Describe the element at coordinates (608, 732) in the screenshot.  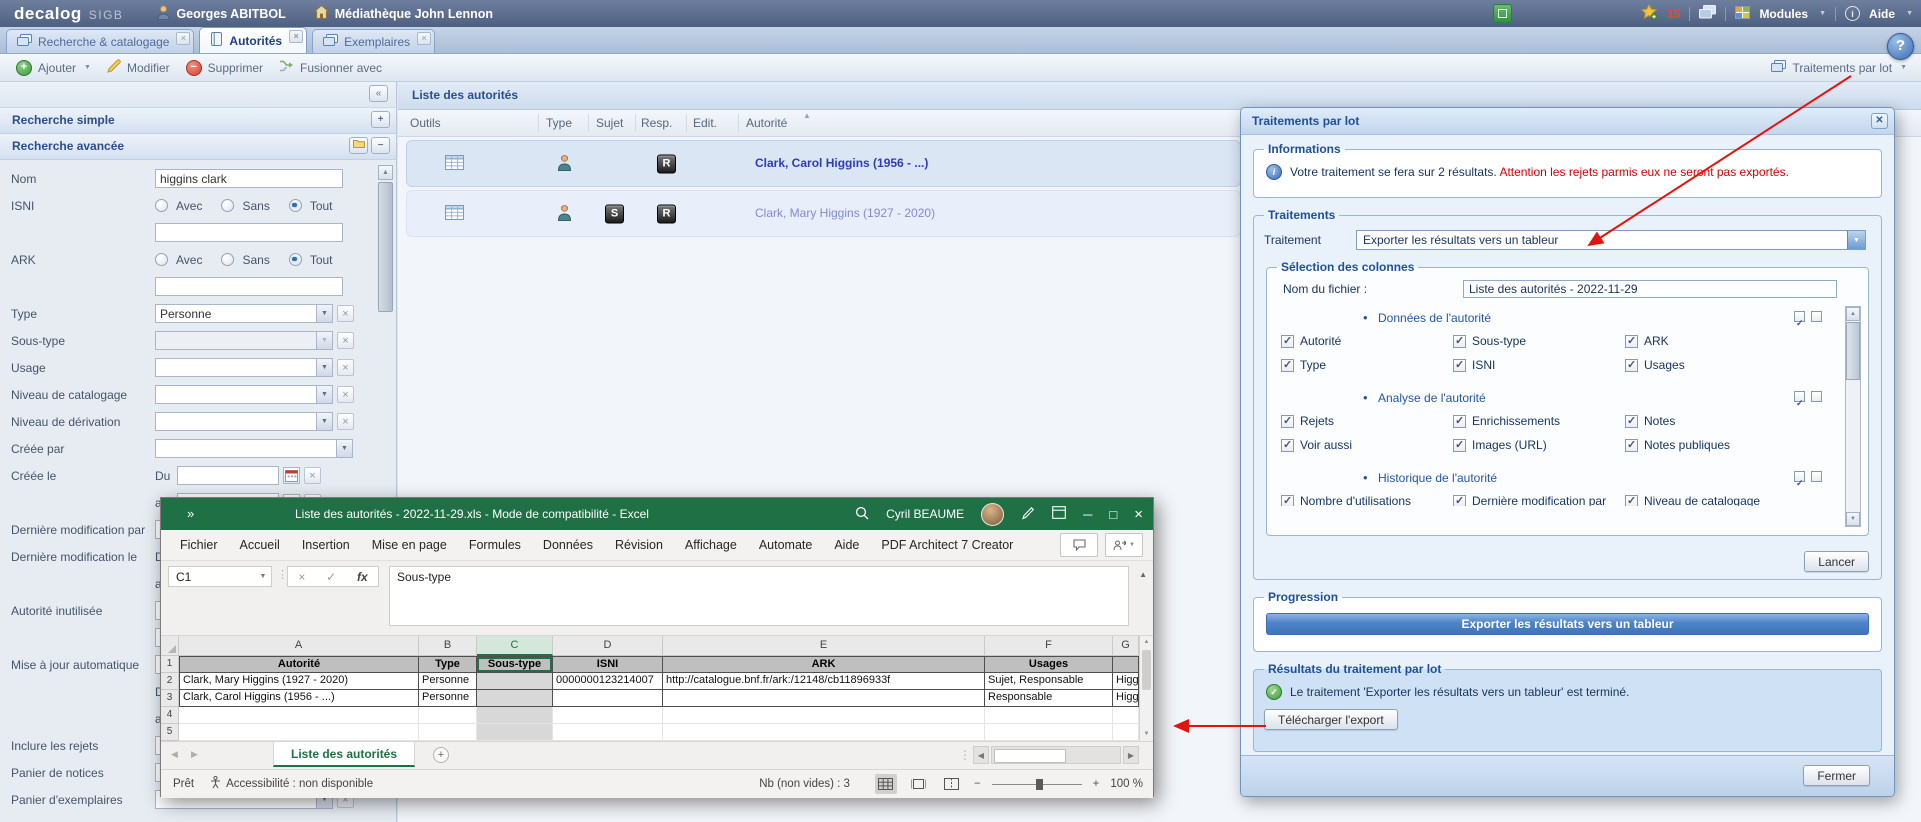
I see `cell-D5` at that location.